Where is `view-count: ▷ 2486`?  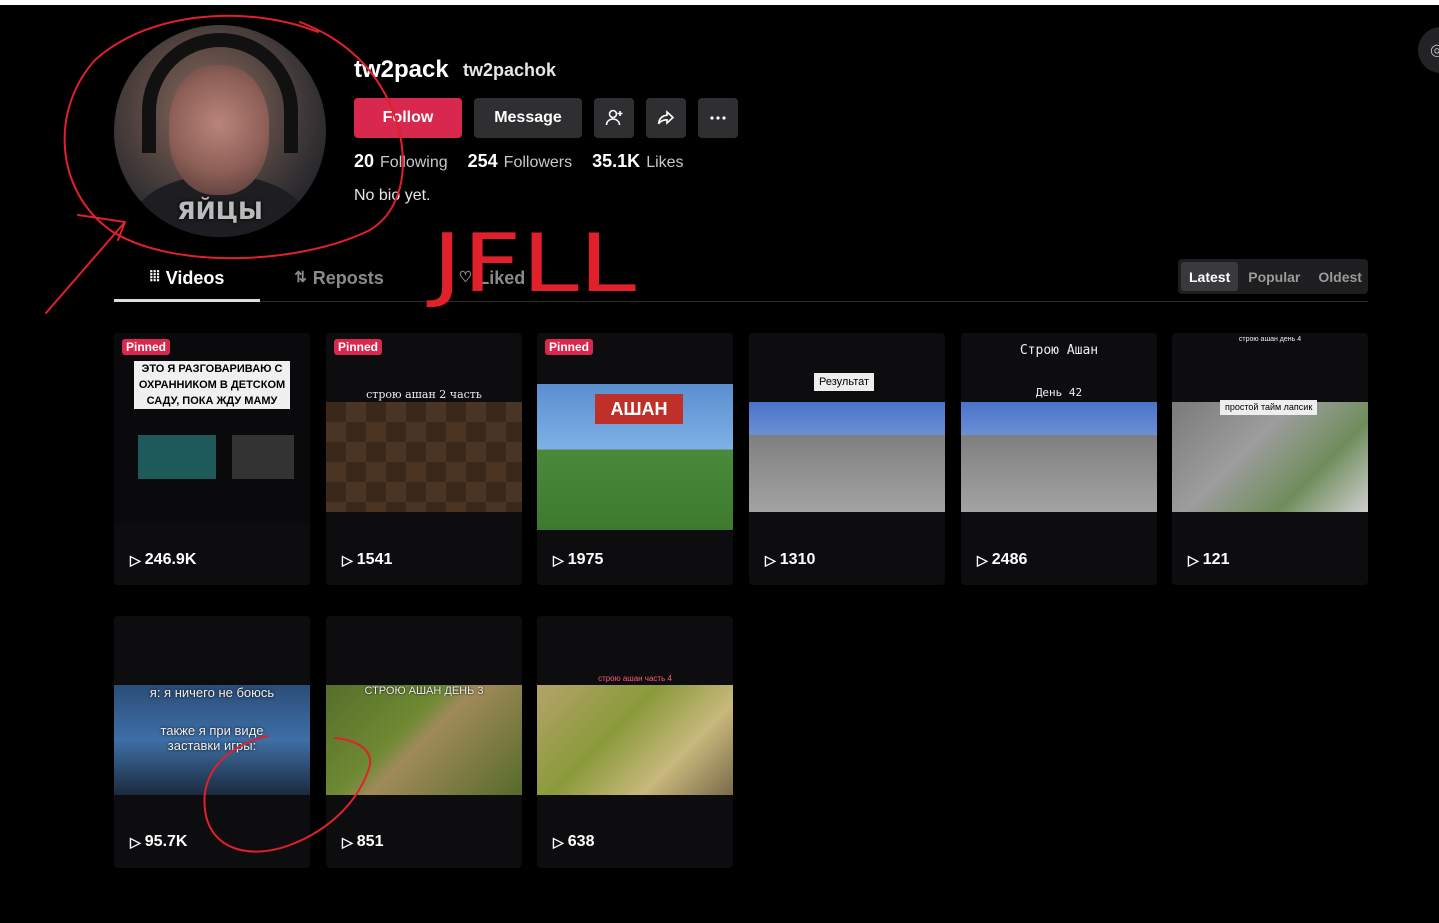
view-count: ▷ 2486 is located at coordinates (1002, 559).